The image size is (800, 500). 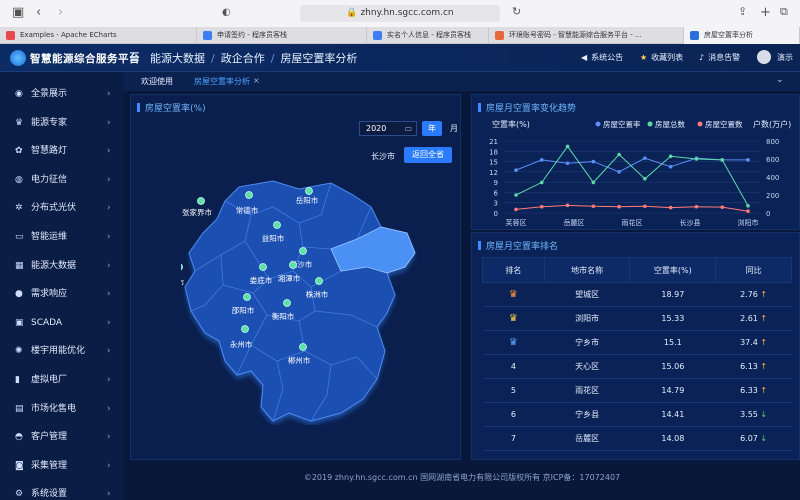 I want to click on address-bar: 🔒 zhny.hn.sgcc.com.cn, so click(x=400, y=13).